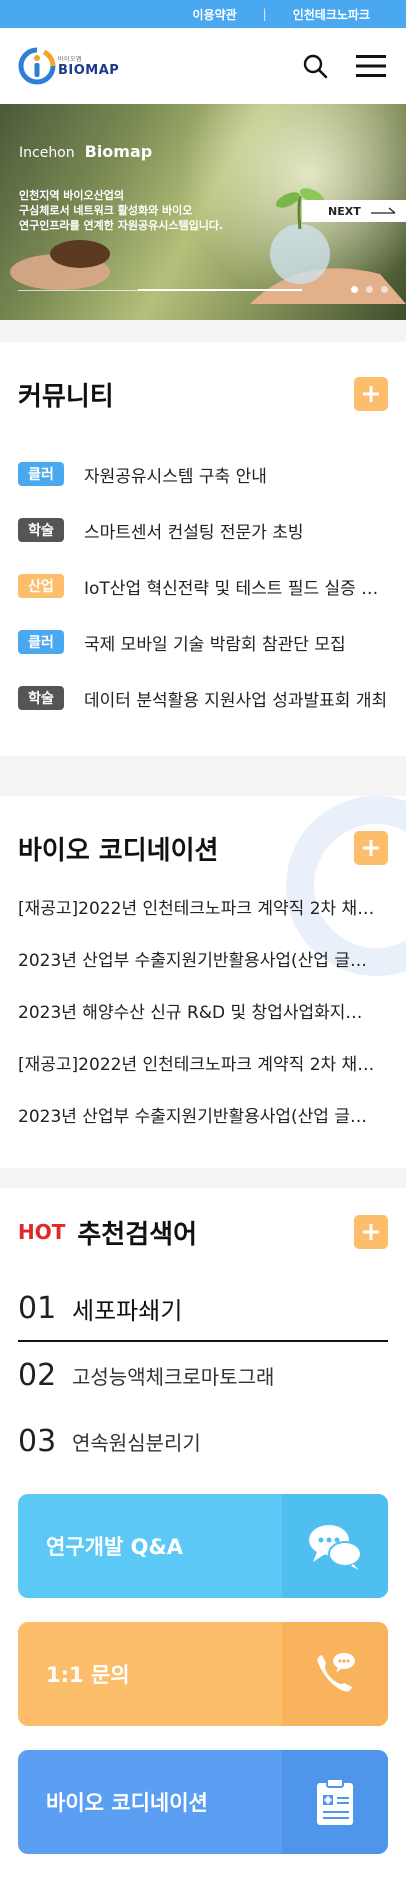 The height and width of the screenshot is (1894, 406). I want to click on list-item: 학술 스마트센서 컨설팅 전문가 초빙, so click(203, 530).